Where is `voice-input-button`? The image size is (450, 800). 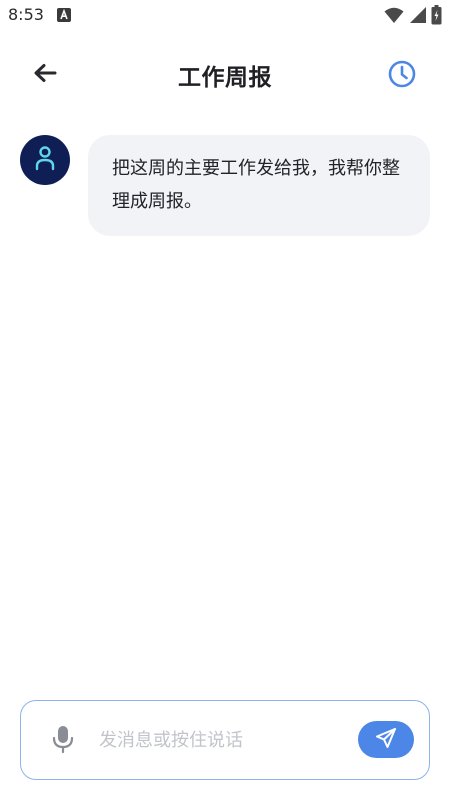
voice-input-button is located at coordinates (63, 741).